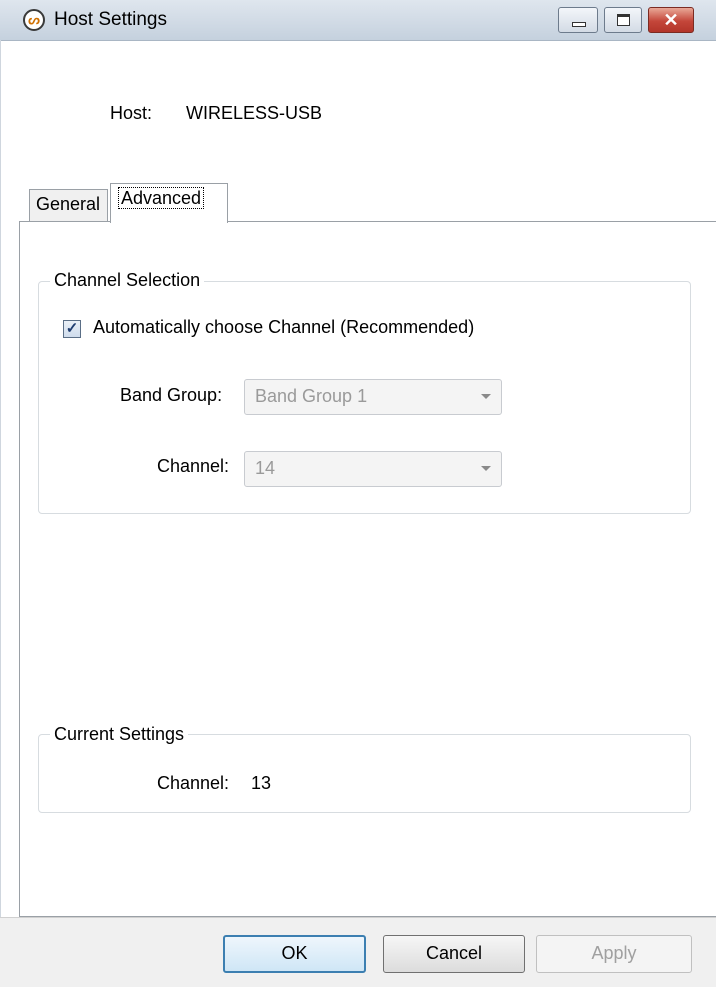 Image resolution: width=716 pixels, height=987 pixels. What do you see at coordinates (171, 395) in the screenshot?
I see `band-group-label: Band Group:` at bounding box center [171, 395].